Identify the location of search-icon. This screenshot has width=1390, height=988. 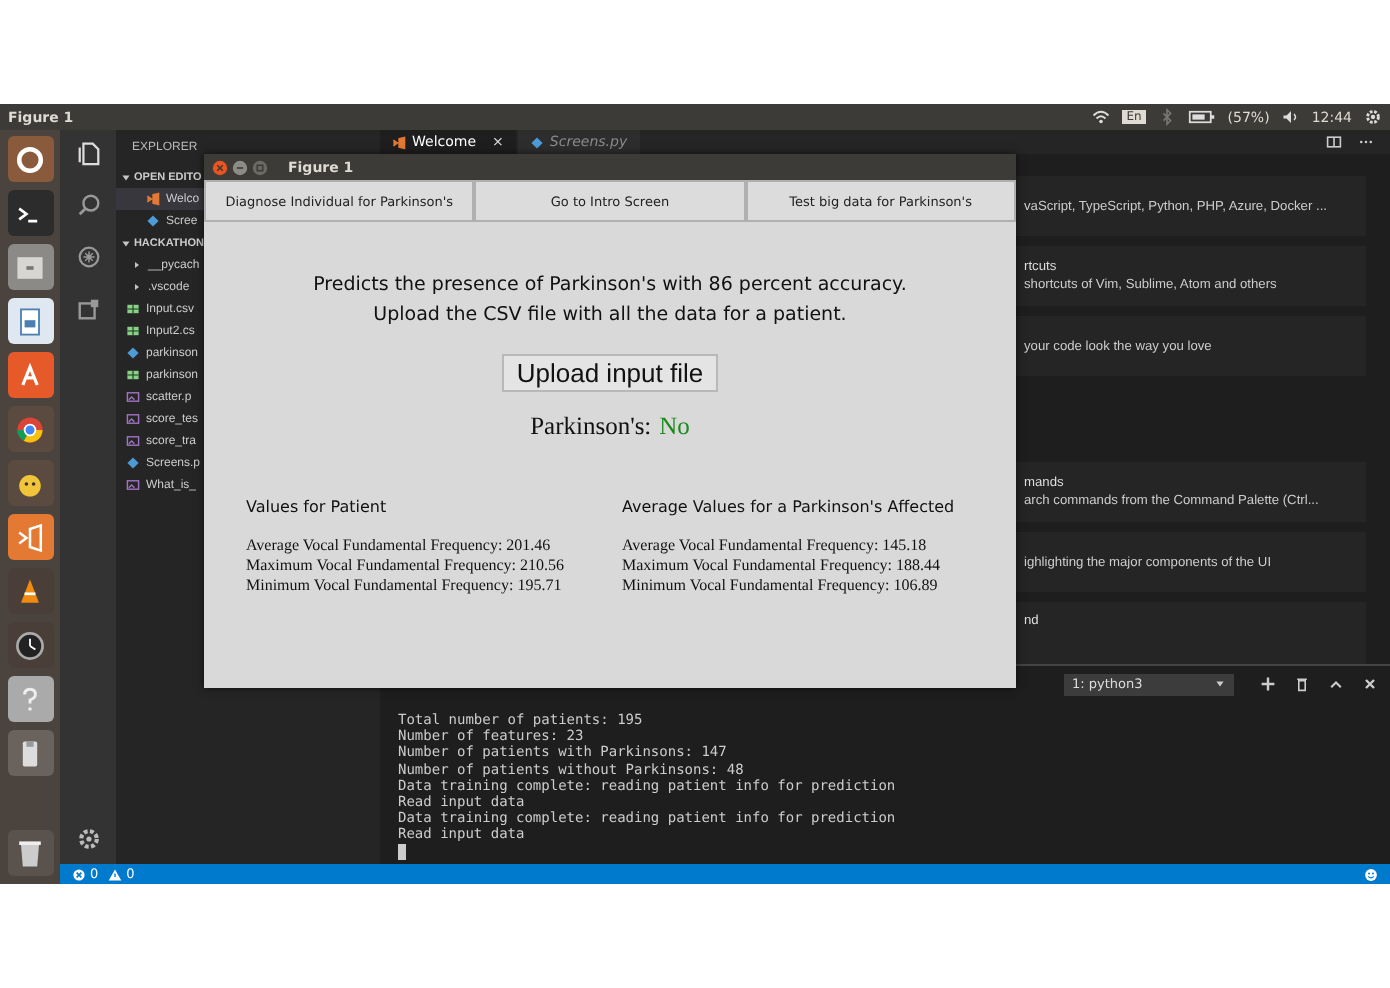
(88, 205).